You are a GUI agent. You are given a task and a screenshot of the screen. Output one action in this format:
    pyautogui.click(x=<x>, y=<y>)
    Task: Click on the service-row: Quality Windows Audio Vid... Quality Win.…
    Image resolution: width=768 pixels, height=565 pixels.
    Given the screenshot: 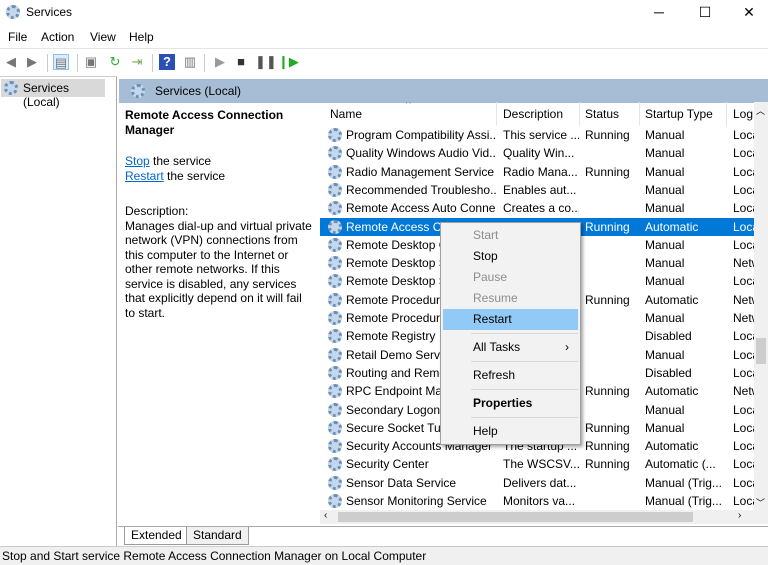 What is the action you would take?
    pyautogui.click(x=537, y=153)
    